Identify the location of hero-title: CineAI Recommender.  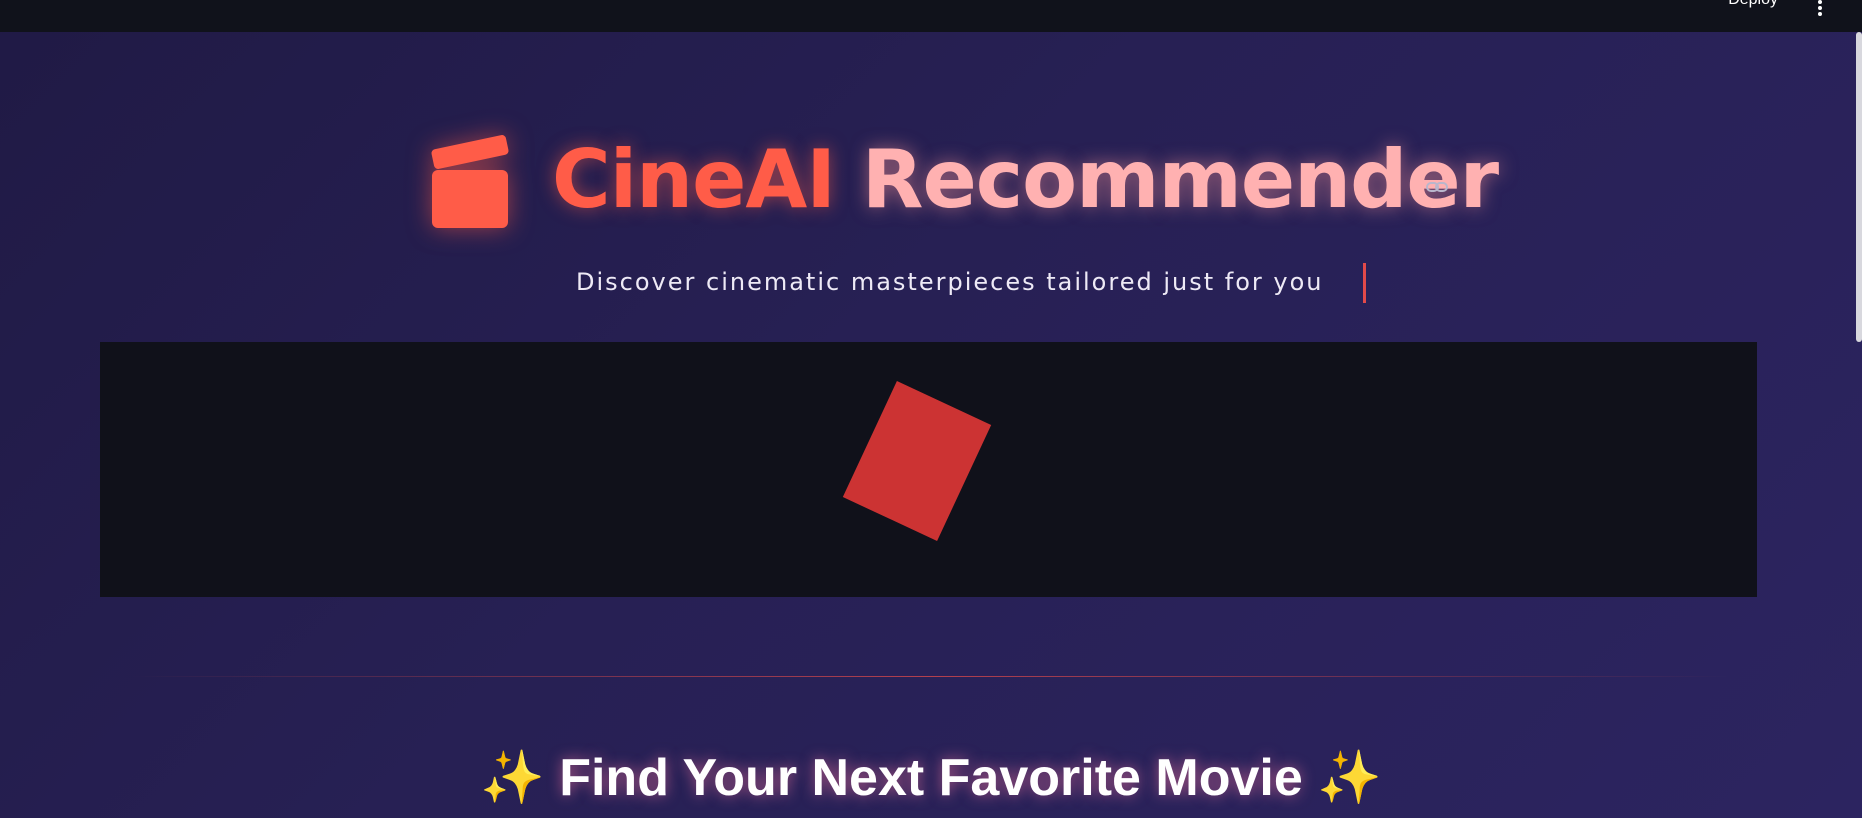
(931, 180).